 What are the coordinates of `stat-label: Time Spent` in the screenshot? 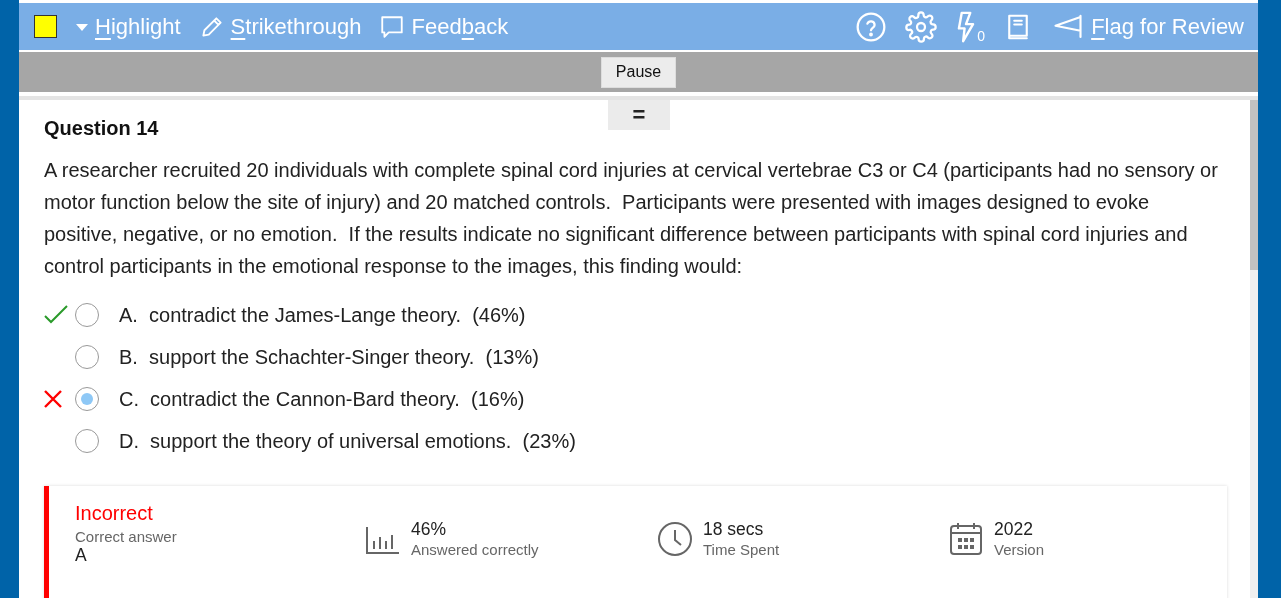 It's located at (741, 549).